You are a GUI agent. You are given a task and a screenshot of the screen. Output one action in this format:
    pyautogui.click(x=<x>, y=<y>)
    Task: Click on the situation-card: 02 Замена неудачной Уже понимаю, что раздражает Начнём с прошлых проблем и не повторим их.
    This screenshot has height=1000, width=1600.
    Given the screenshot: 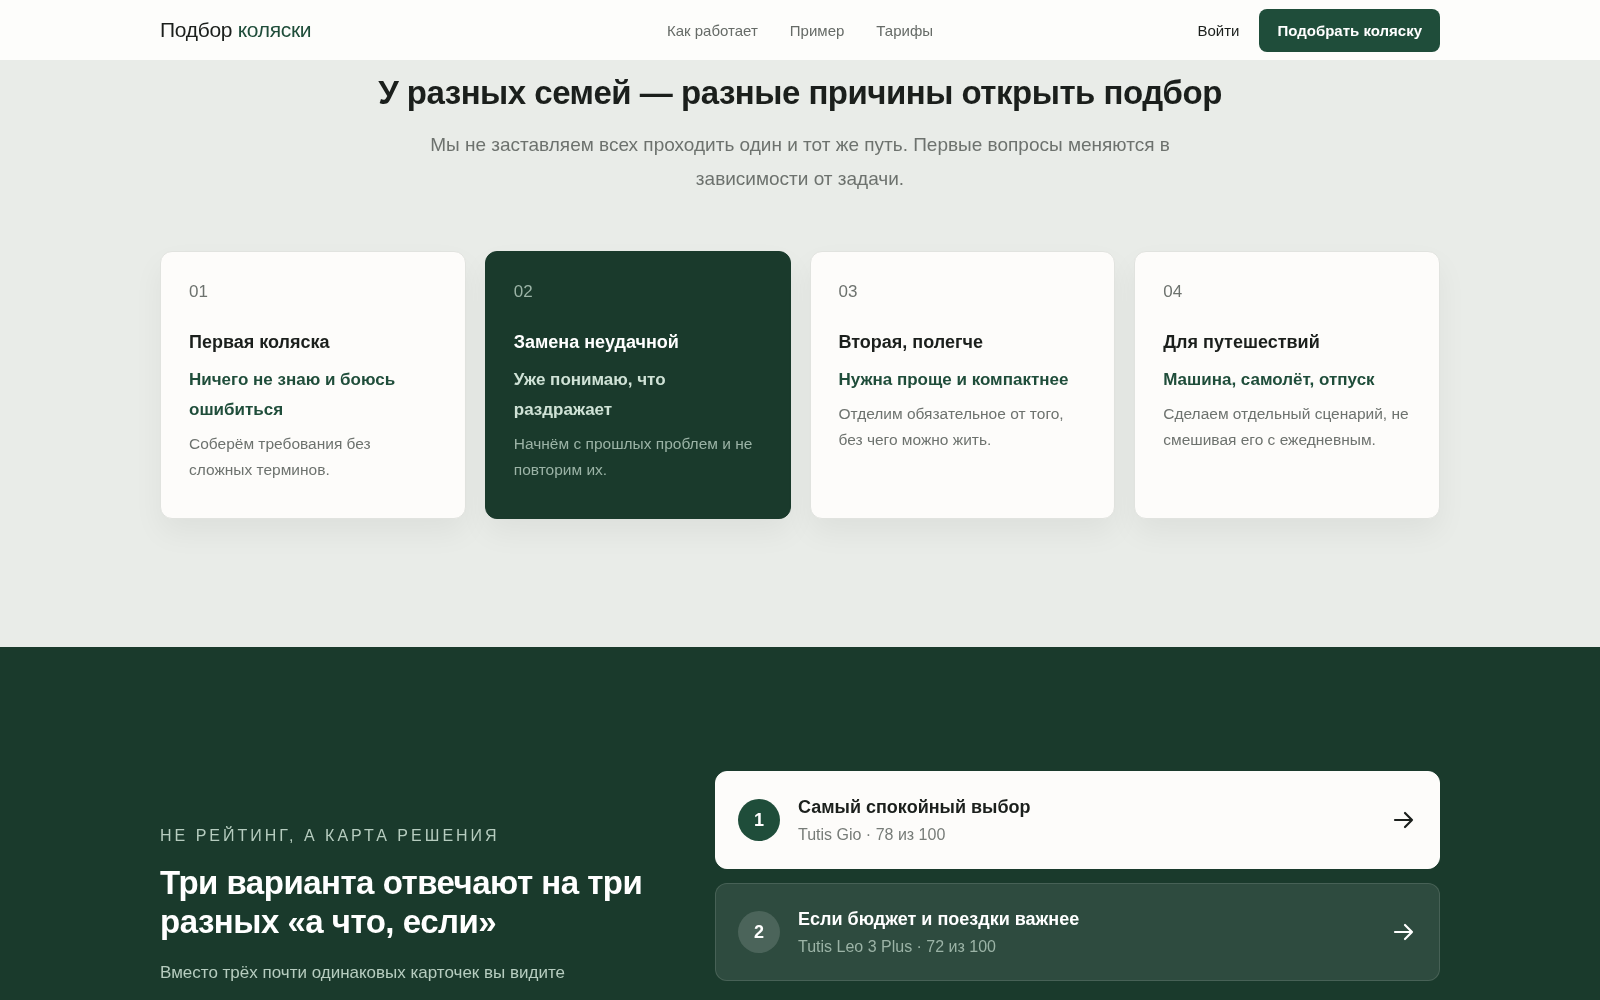 What is the action you would take?
    pyautogui.click(x=637, y=385)
    